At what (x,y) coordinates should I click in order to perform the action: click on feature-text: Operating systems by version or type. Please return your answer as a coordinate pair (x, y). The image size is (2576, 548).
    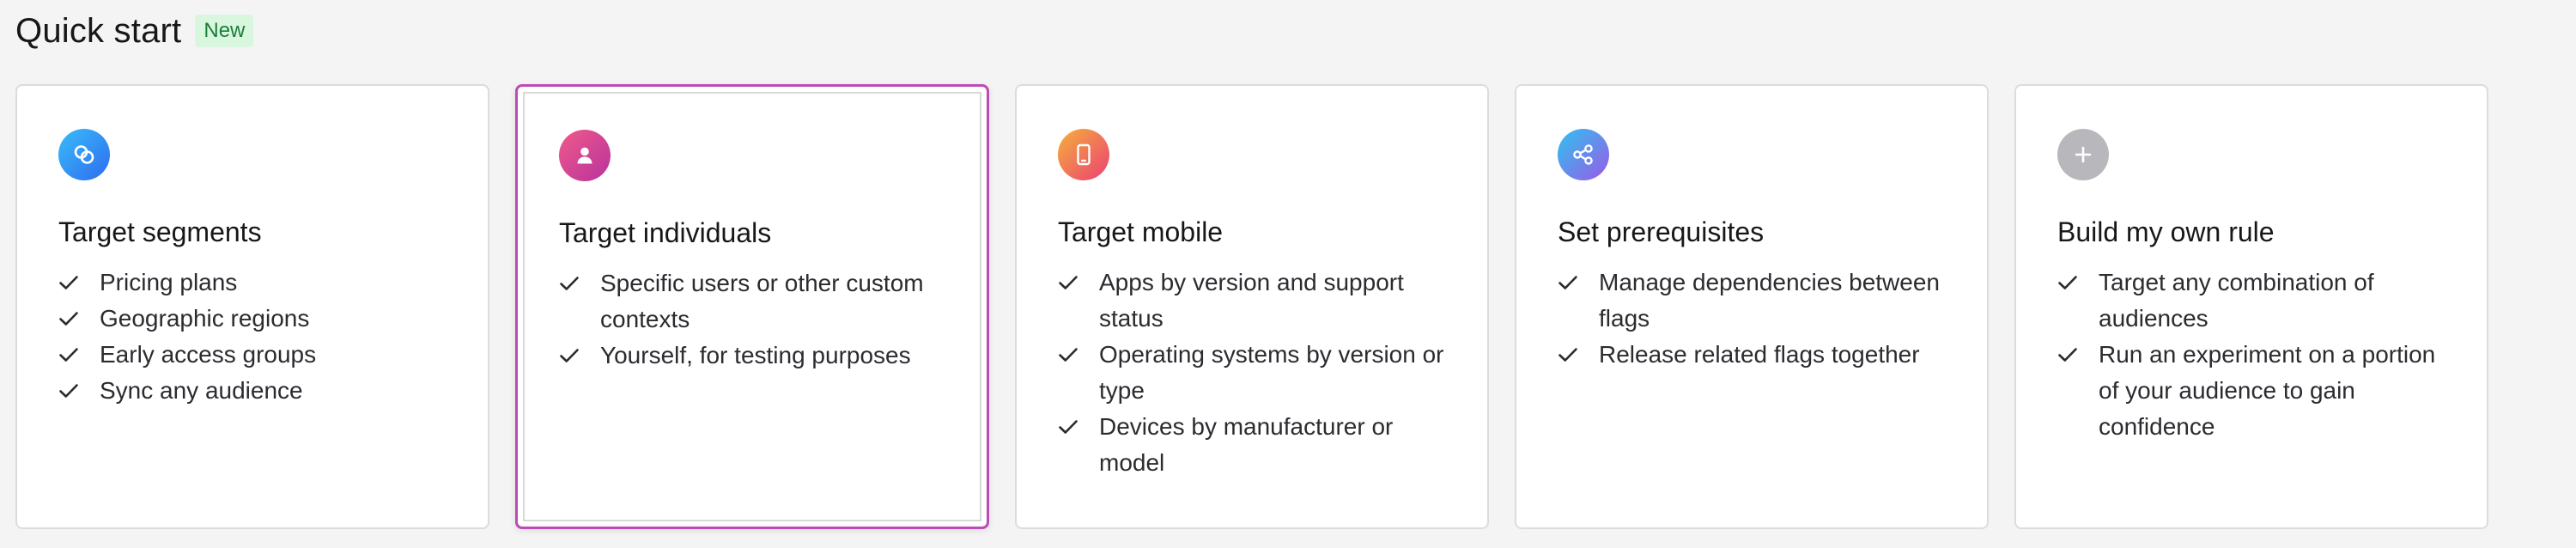
    Looking at the image, I should click on (1272, 373).